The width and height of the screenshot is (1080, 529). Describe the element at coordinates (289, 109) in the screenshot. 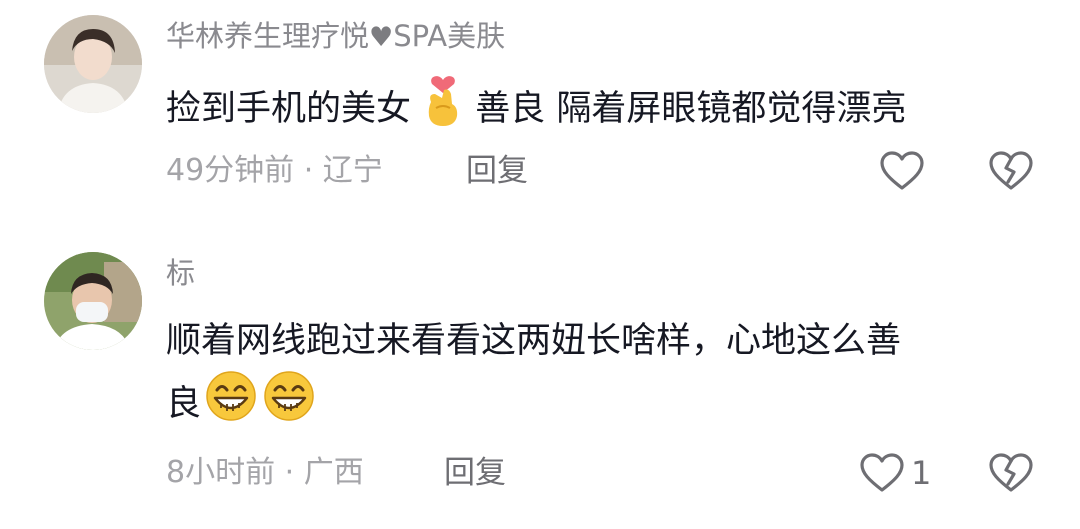

I see `comment-text-part: 捡到手机的美女` at that location.